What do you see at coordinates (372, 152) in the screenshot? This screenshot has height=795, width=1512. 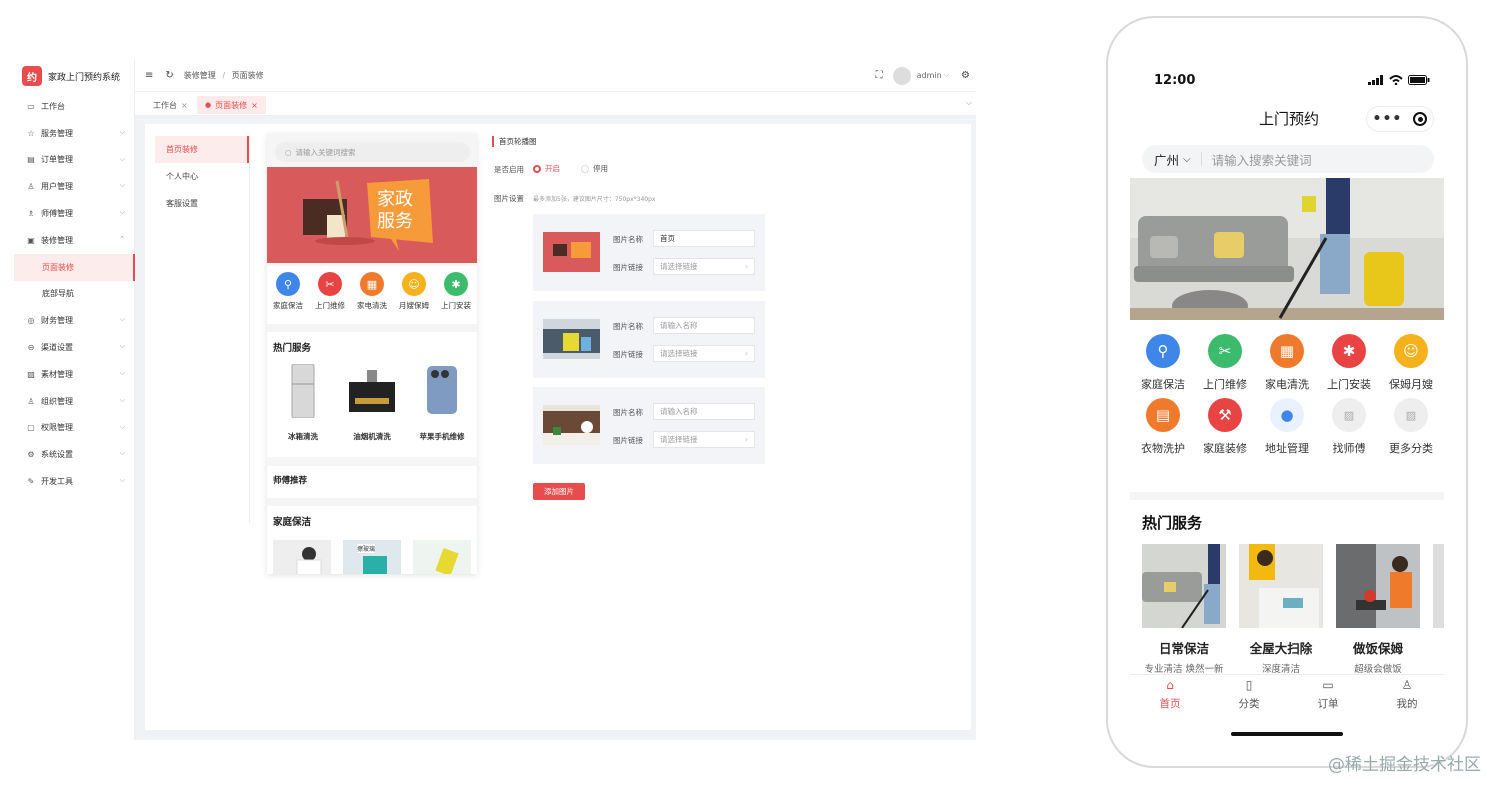 I see `preview-search-bar: ○ 请输入关键词搜索` at bounding box center [372, 152].